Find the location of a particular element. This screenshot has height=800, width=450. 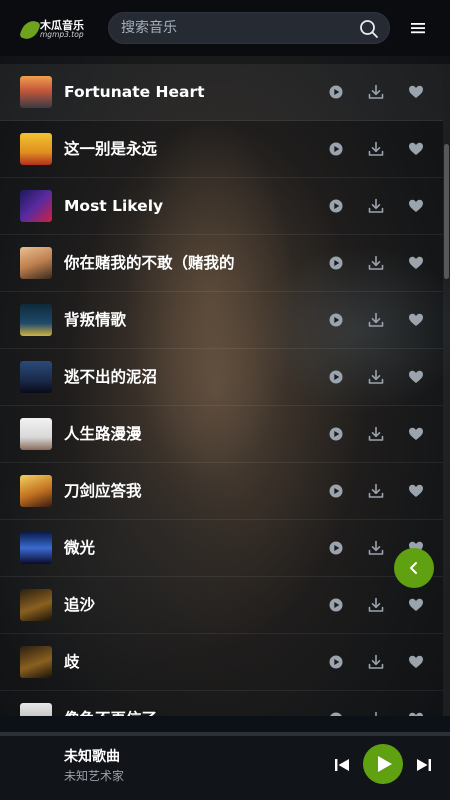

song-row: 歧 is located at coordinates (221, 662).